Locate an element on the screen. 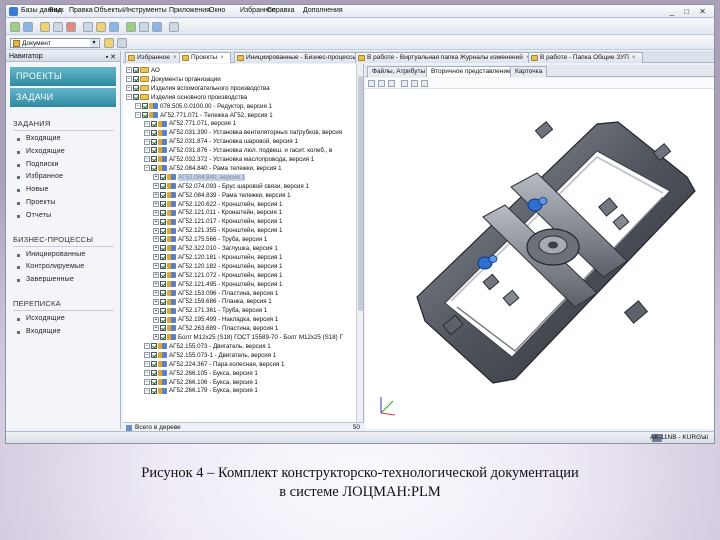  nav-item: Инициированные is located at coordinates (66, 255).